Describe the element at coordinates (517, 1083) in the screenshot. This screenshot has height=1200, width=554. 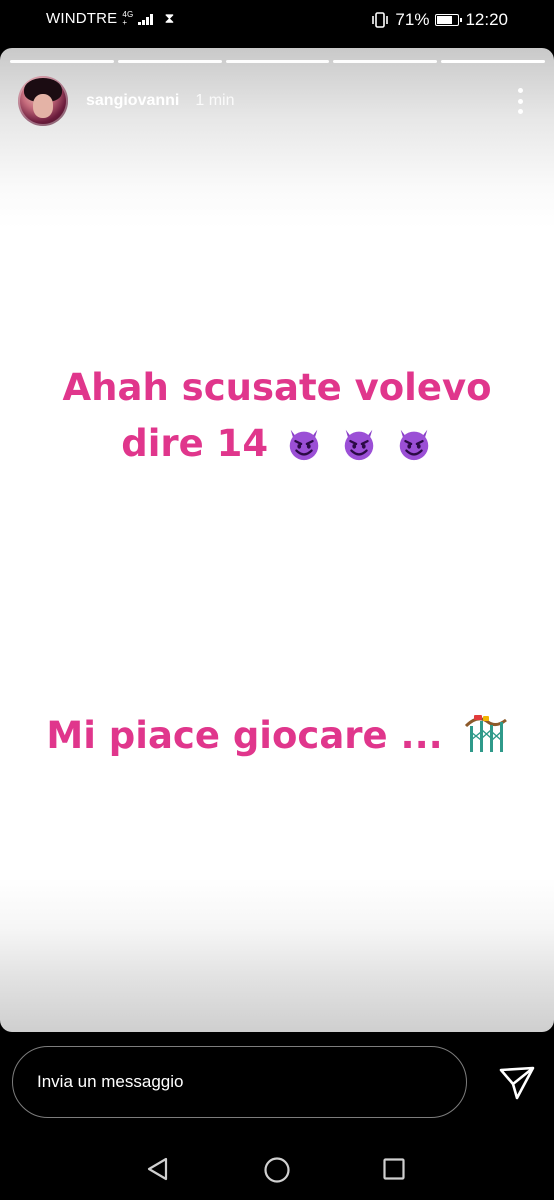
I see `send-icon` at that location.